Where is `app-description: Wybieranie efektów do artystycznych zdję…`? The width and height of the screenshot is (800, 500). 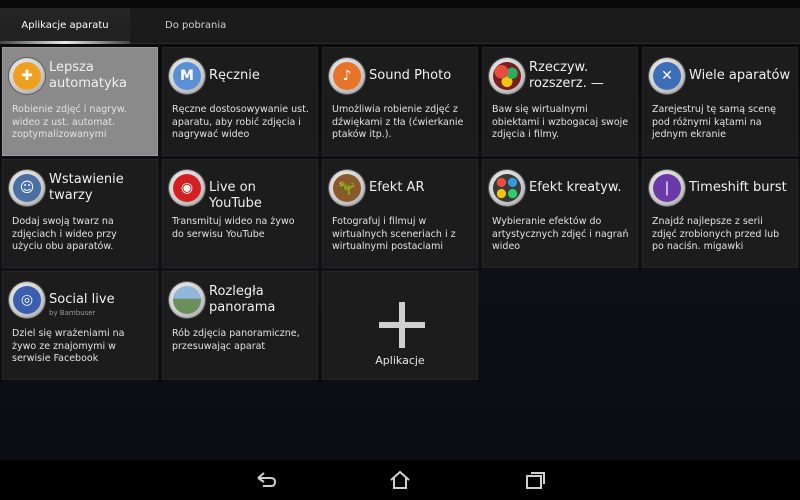
app-description: Wybieranie efektów do artystycznych zdję… is located at coordinates (560, 234).